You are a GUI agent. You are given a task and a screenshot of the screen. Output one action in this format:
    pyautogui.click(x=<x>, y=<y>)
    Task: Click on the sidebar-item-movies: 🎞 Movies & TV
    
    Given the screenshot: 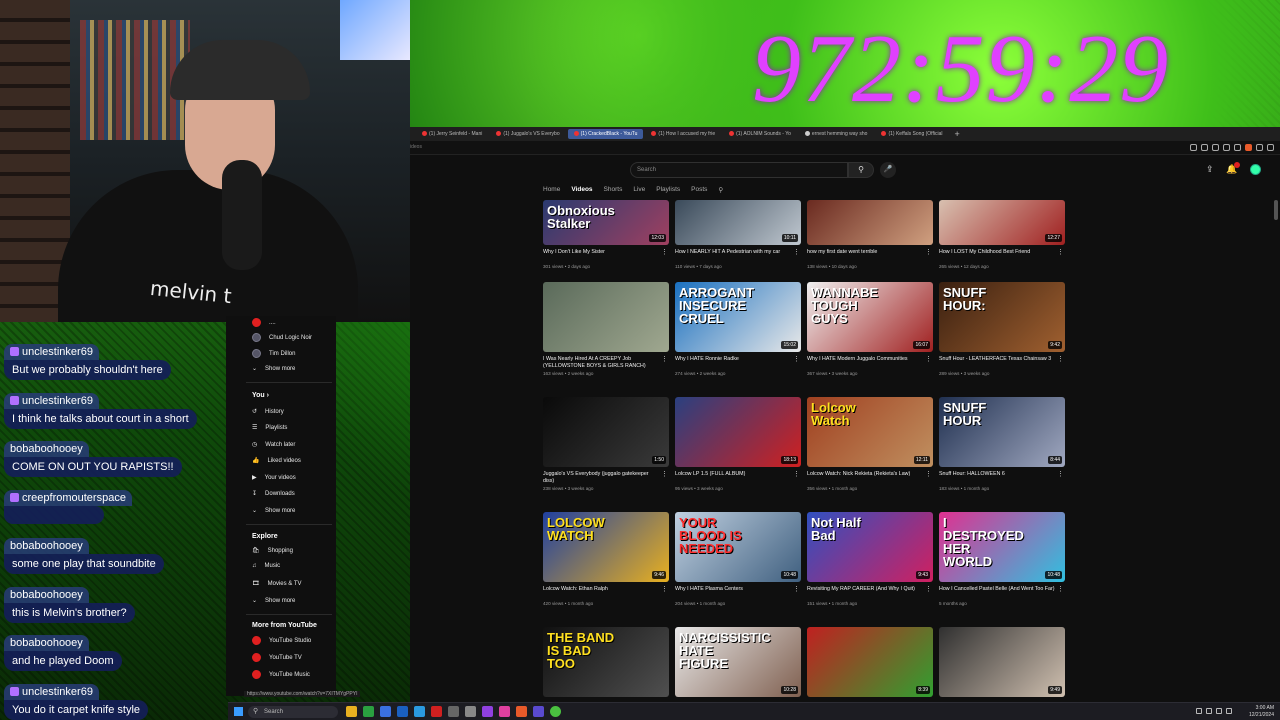 What is the action you would take?
    pyautogui.click(x=277, y=584)
    